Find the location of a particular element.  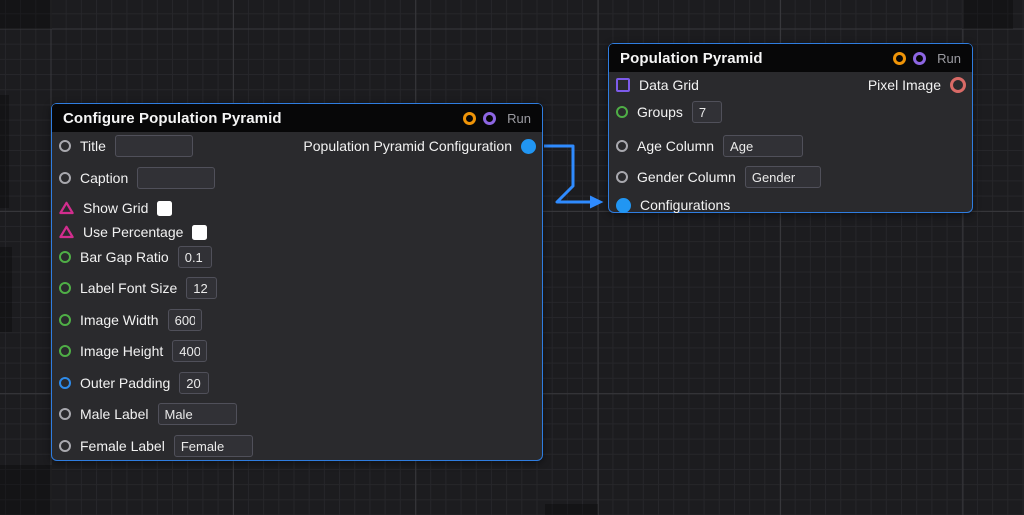

connection-wire is located at coordinates (567, 174).